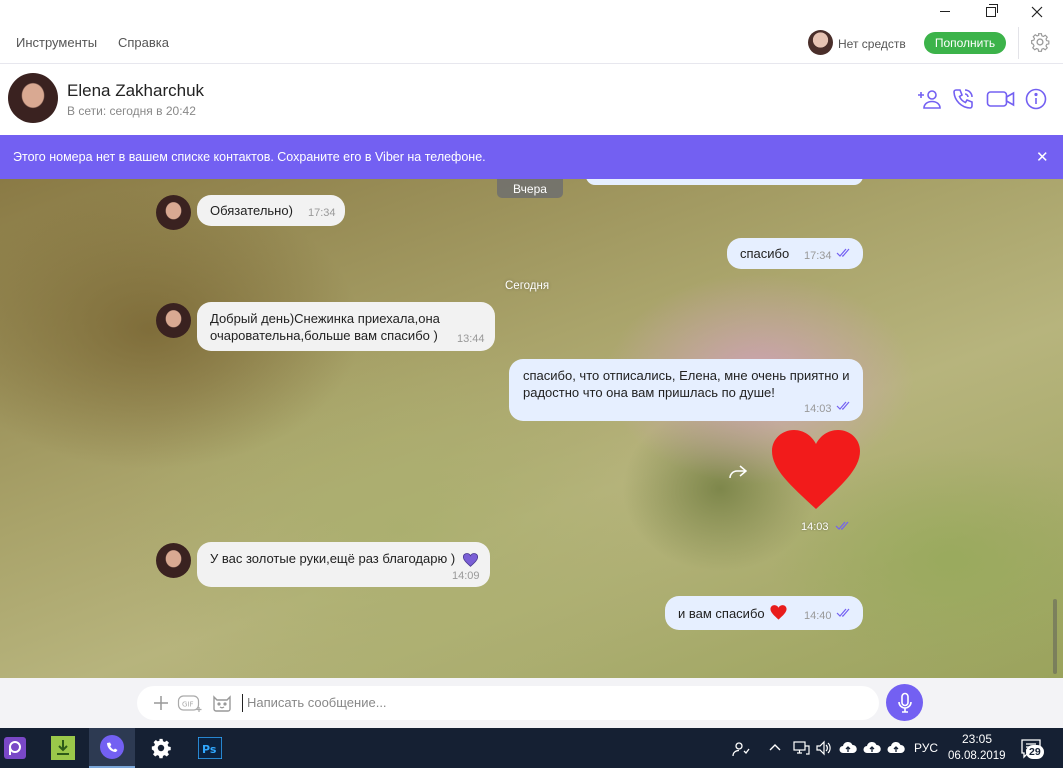  I want to click on chat-scrollbar, so click(1055, 636).